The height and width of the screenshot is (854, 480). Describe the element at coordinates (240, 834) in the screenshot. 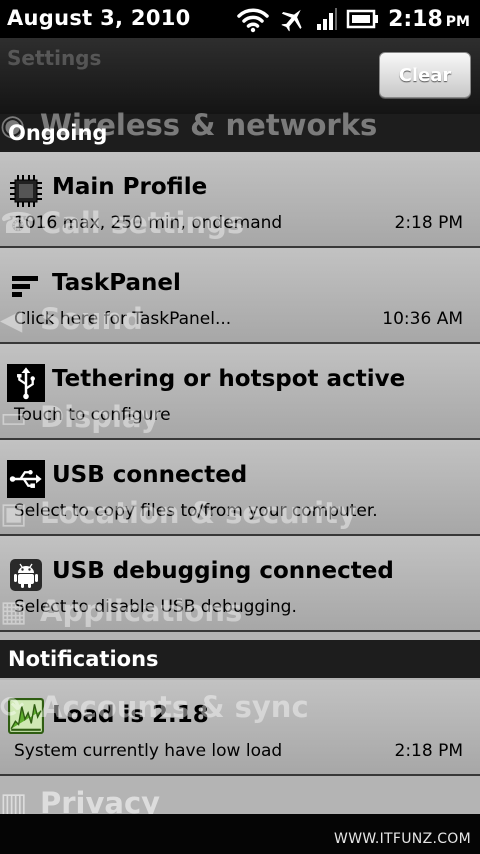

I see `shade-handle: WWW.ITFUNZ.COM` at that location.